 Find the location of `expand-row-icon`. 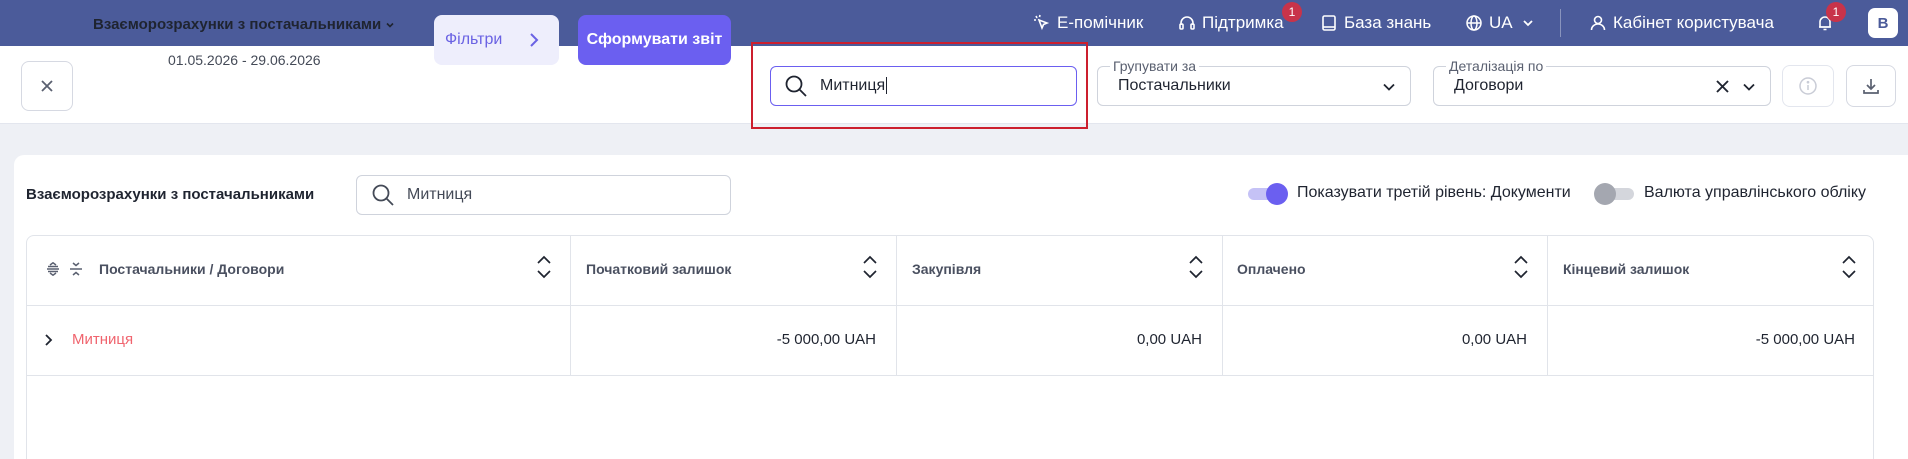

expand-row-icon is located at coordinates (49, 340).